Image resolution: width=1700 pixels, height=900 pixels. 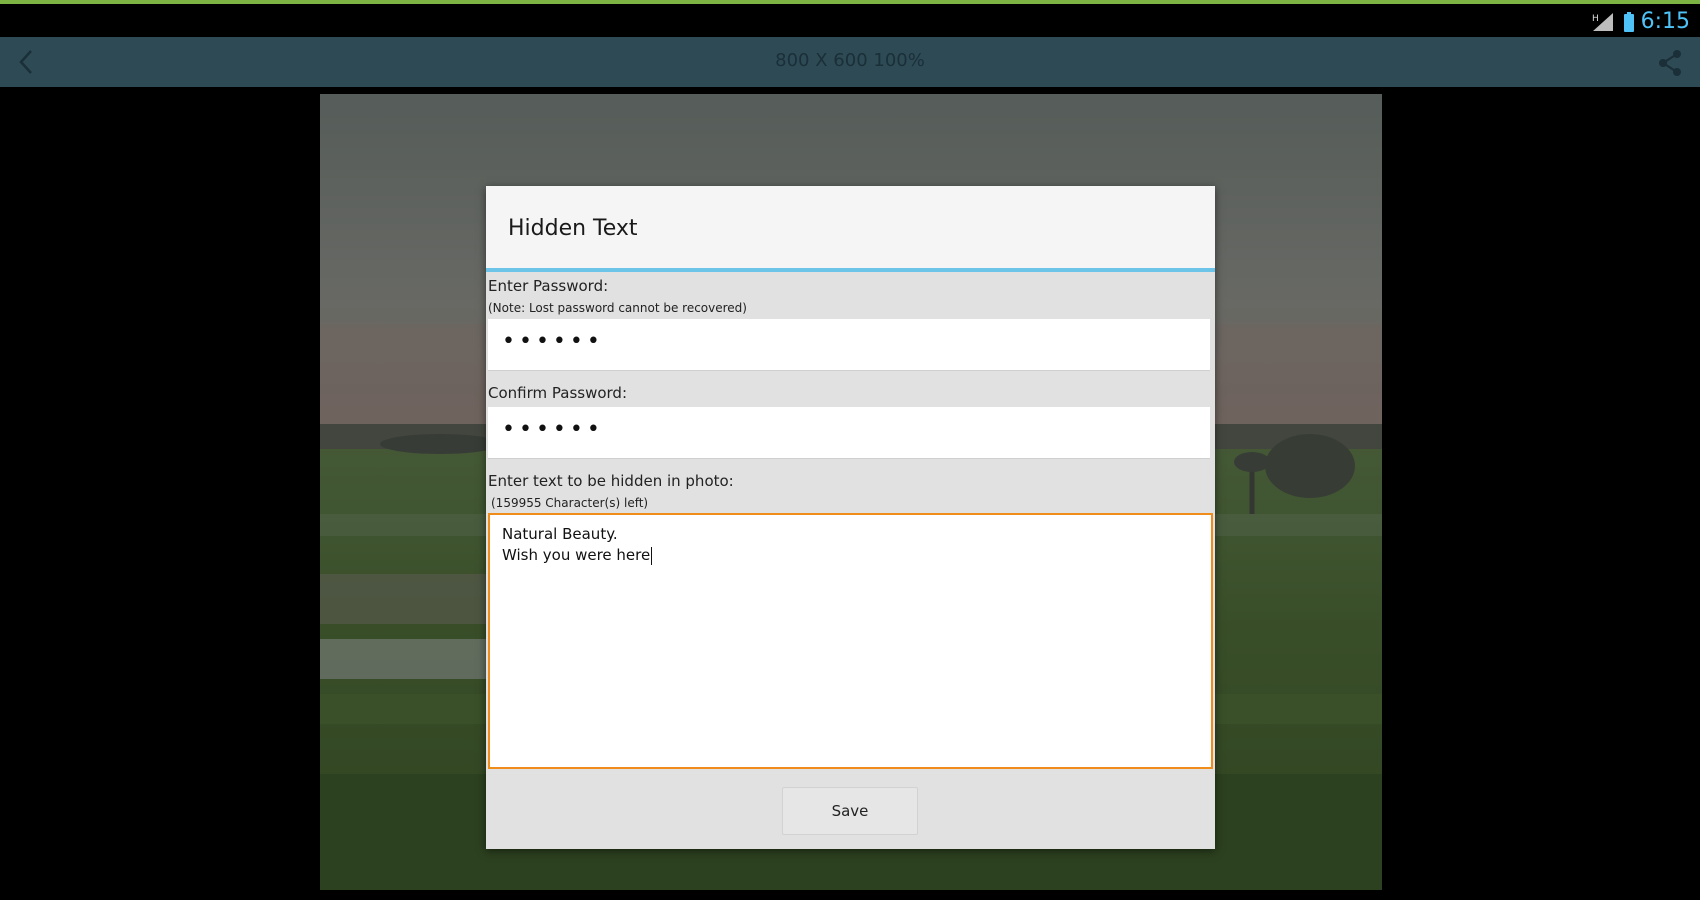 I want to click on confirm-password-label: Confirm Password:, so click(x=558, y=393).